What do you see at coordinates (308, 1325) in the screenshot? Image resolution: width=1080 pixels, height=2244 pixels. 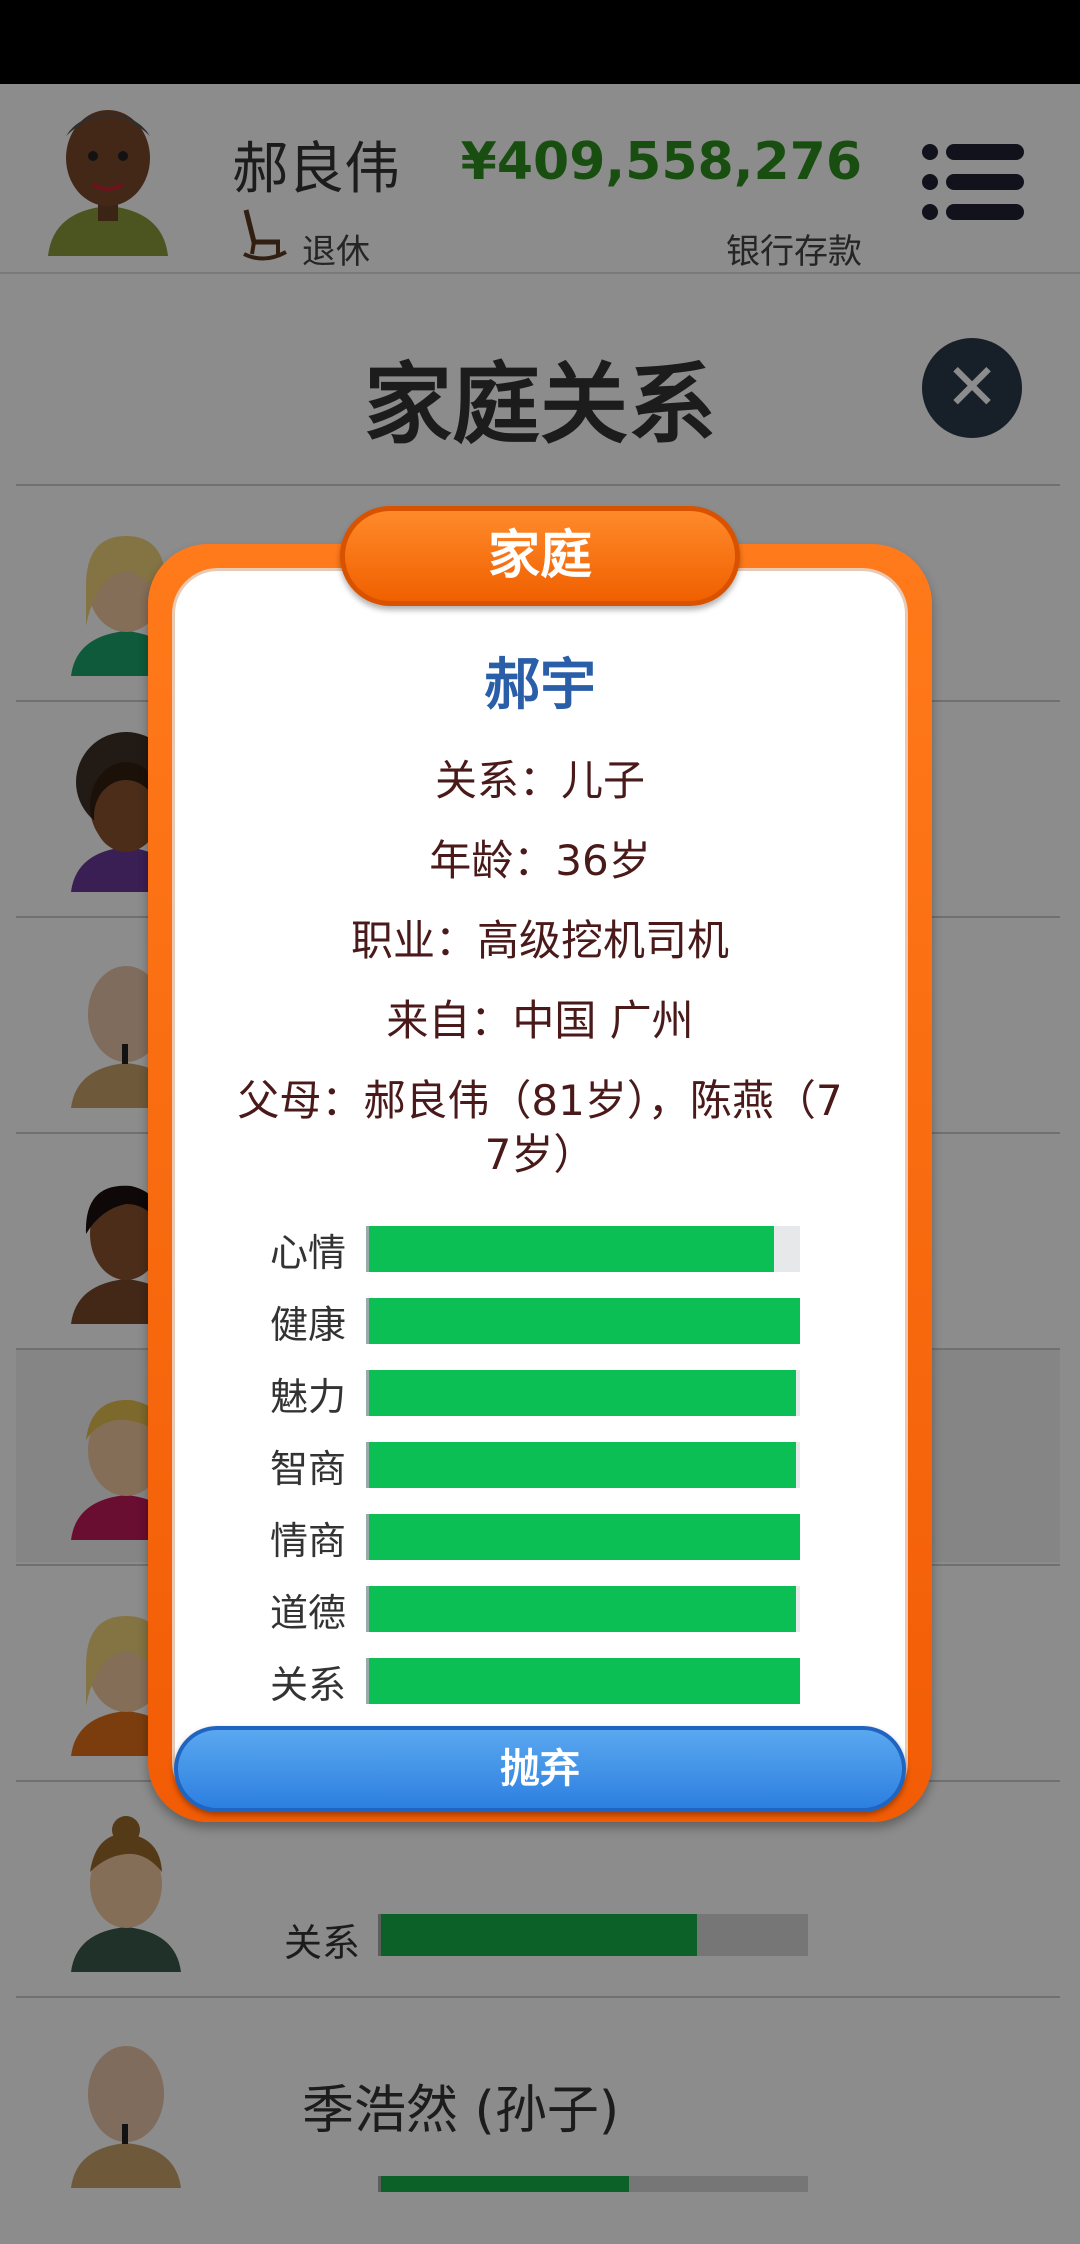 I see `stat-label-health: 健康` at bounding box center [308, 1325].